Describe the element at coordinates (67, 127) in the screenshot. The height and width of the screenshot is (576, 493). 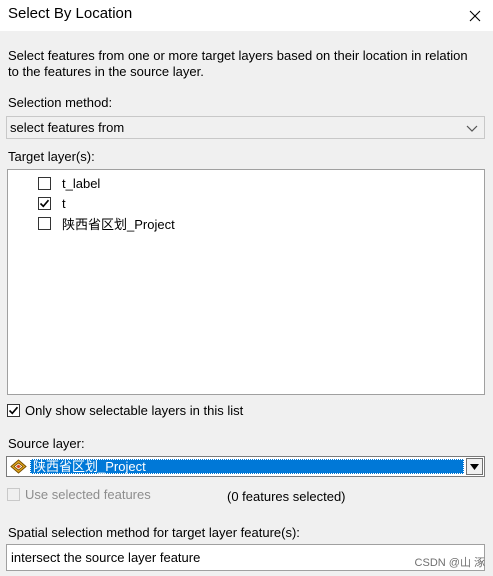
I see `selection-method-value: select features from` at that location.